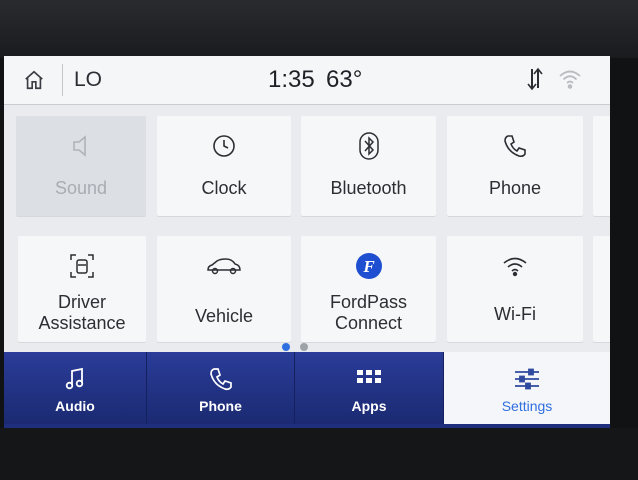  I want to click on sliders-icon, so click(527, 379).